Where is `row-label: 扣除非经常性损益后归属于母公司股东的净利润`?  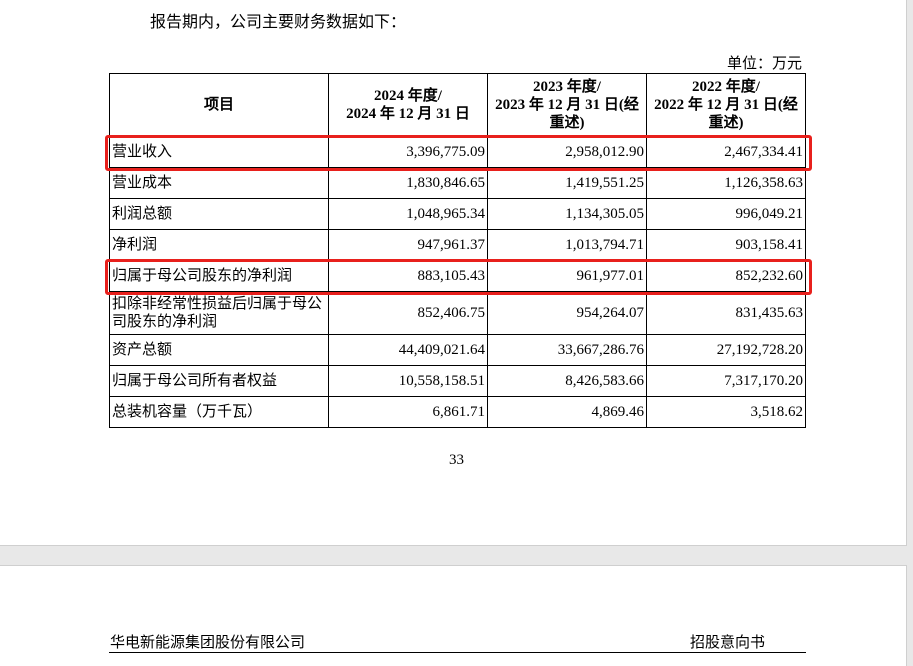
row-label: 扣除非经常性损益后归属于母公司股东的净利润 is located at coordinates (219, 313).